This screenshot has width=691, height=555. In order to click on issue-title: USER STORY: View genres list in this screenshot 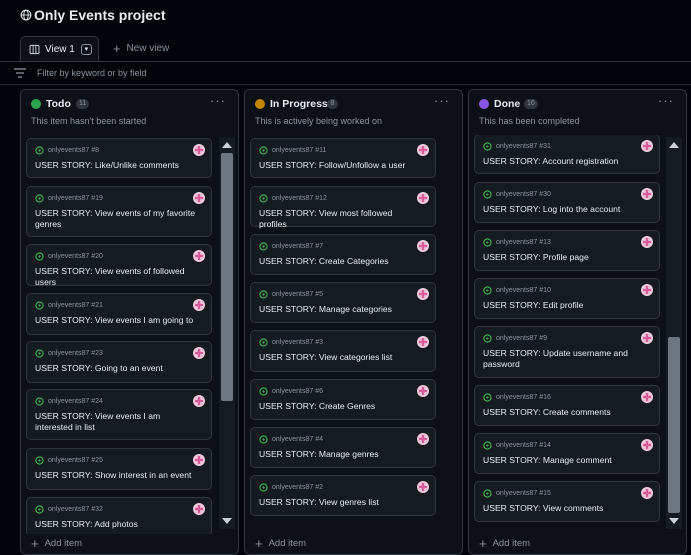, I will do `click(339, 502)`.